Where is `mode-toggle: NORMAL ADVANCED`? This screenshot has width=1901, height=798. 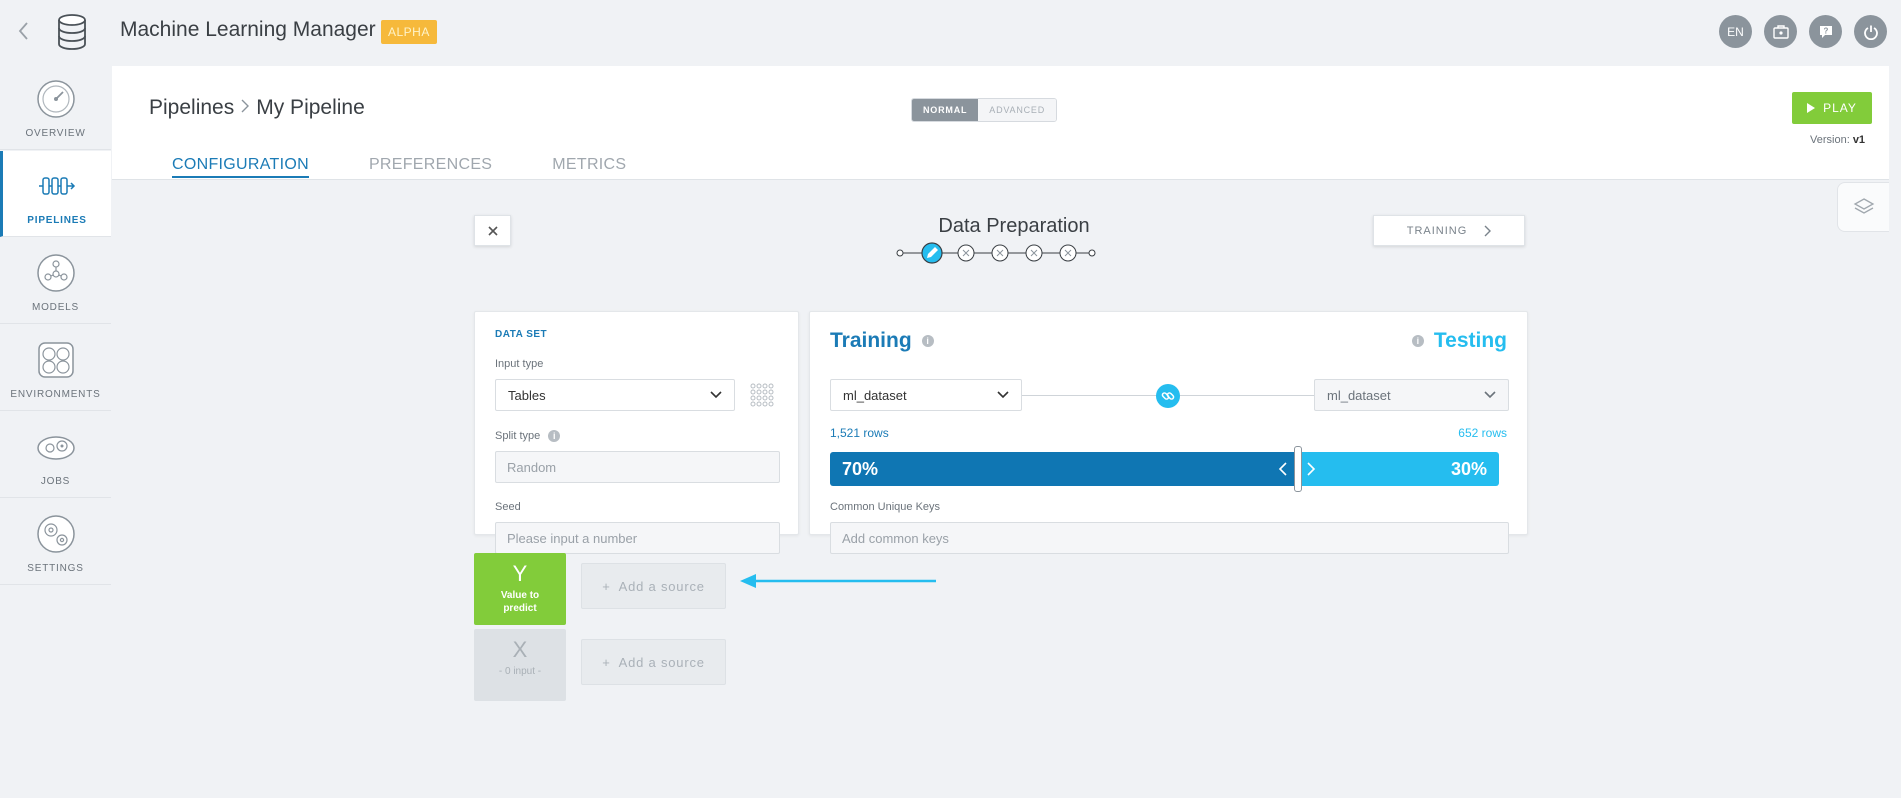 mode-toggle: NORMAL ADVANCED is located at coordinates (984, 110).